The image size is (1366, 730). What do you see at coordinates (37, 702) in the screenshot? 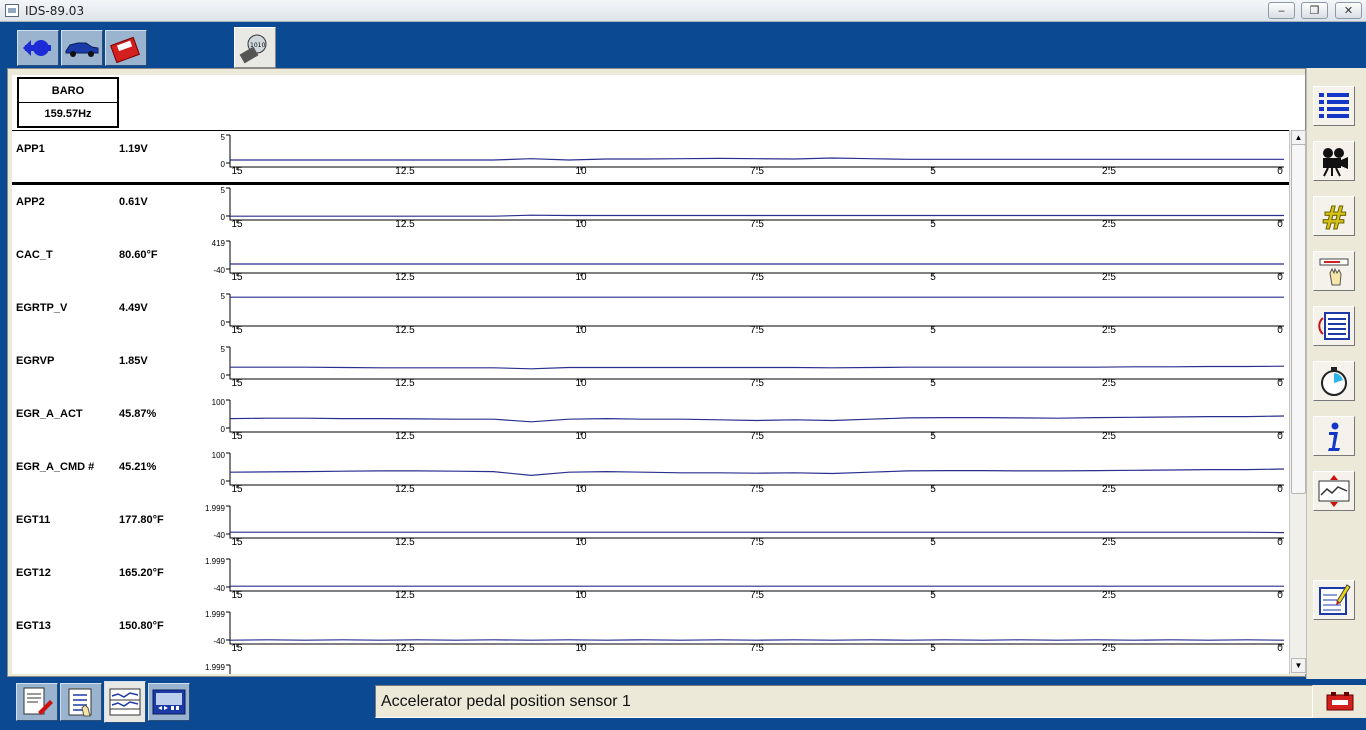
I see `report-button` at bounding box center [37, 702].